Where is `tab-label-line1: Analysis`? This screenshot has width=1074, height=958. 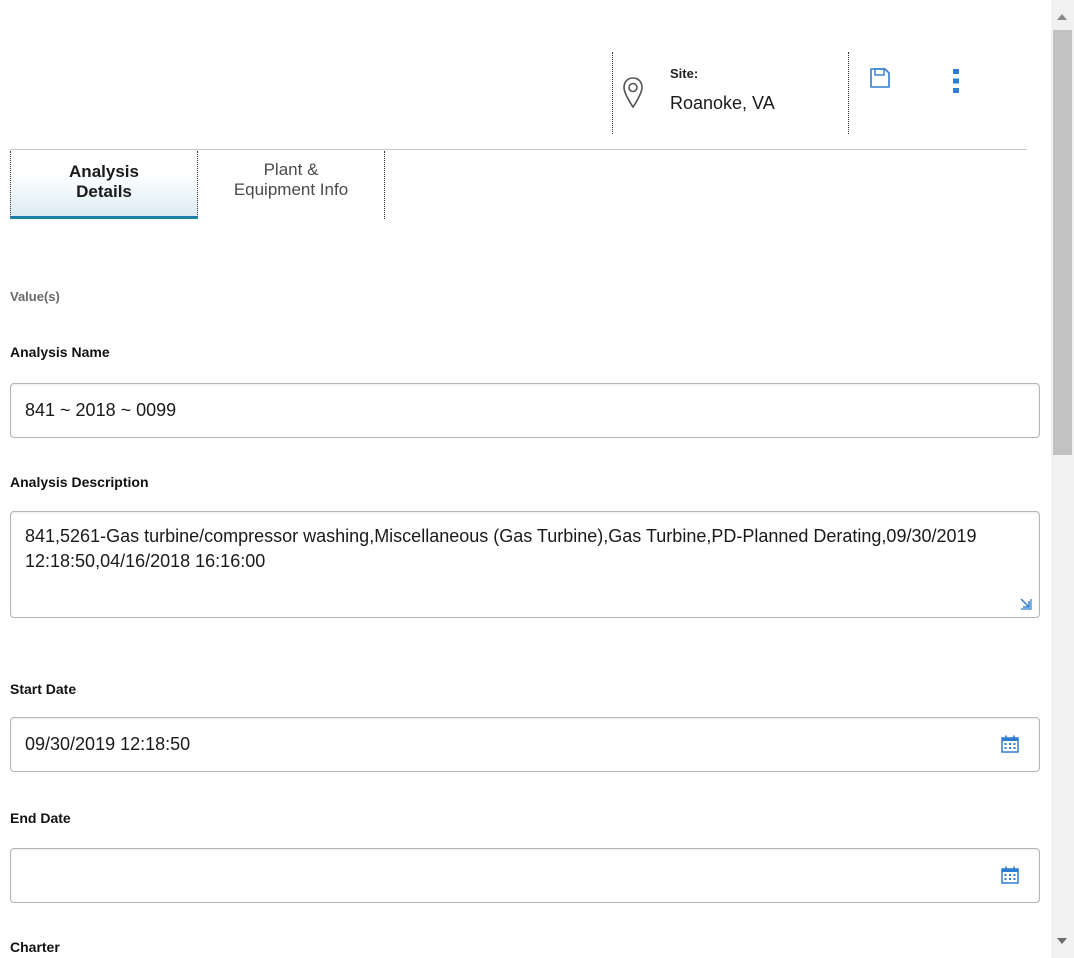 tab-label-line1: Analysis is located at coordinates (104, 171).